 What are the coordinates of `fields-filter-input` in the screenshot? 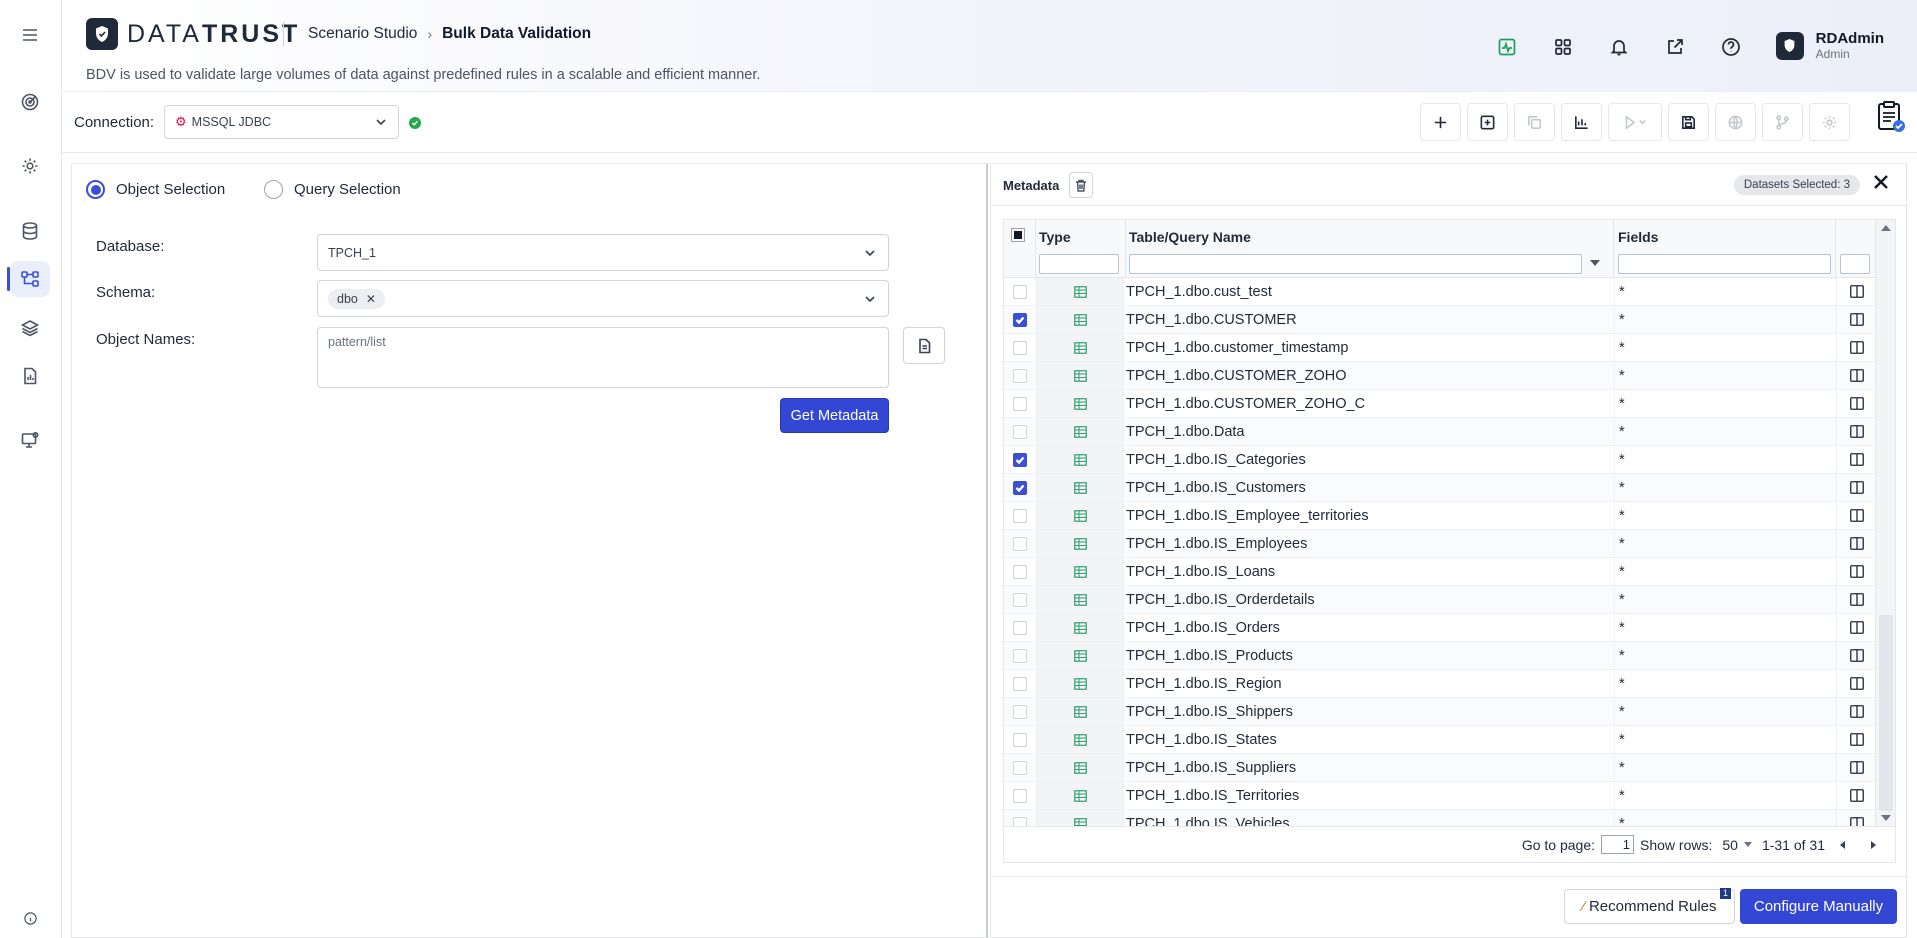 It's located at (1724, 264).